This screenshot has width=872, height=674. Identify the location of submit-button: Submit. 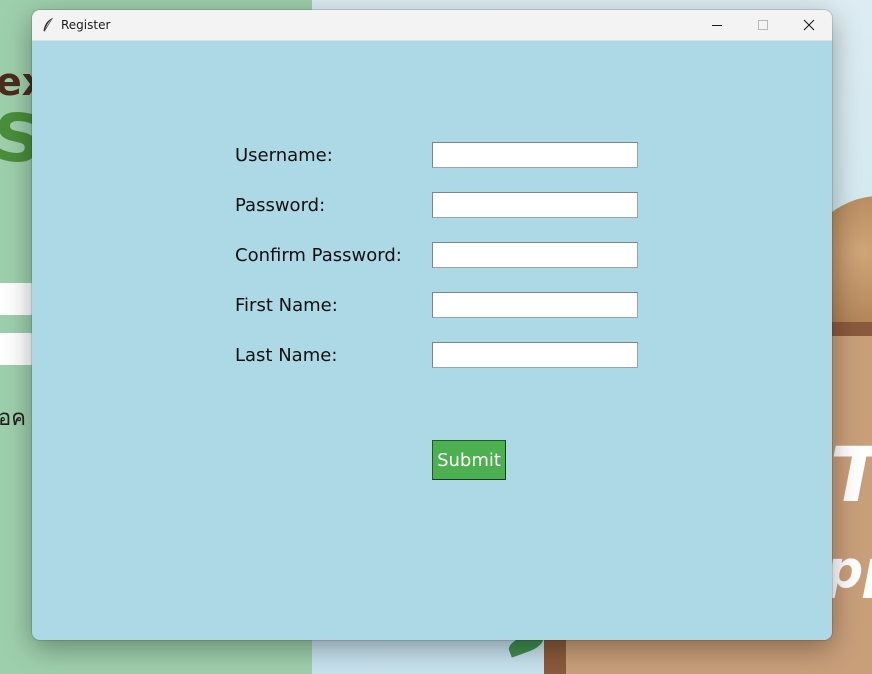
(469, 460).